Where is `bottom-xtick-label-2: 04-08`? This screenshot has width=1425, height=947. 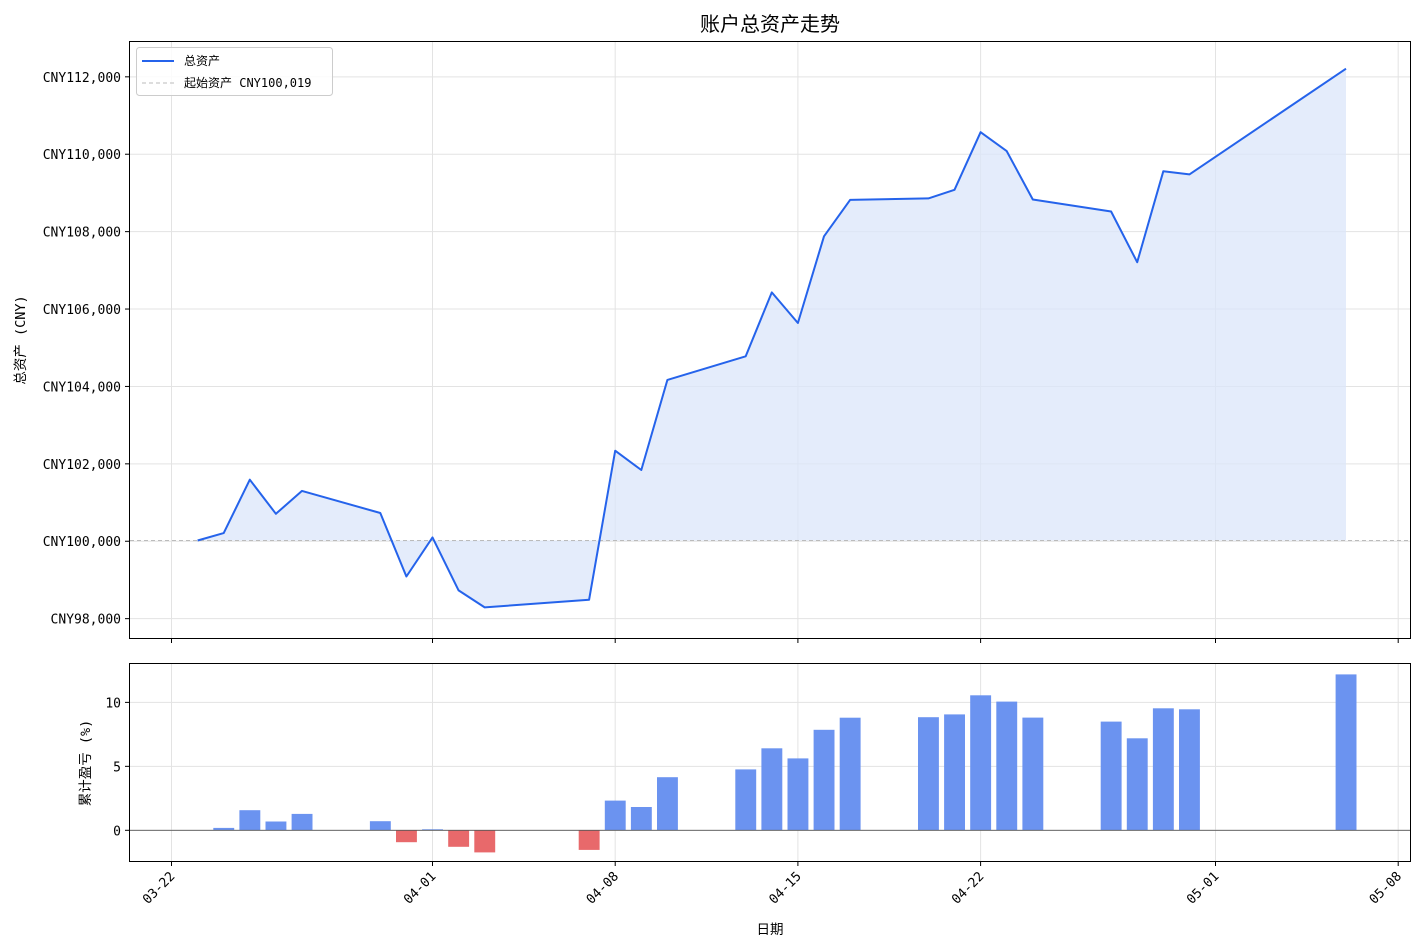 bottom-xtick-label-2: 04-08 is located at coordinates (603, 888).